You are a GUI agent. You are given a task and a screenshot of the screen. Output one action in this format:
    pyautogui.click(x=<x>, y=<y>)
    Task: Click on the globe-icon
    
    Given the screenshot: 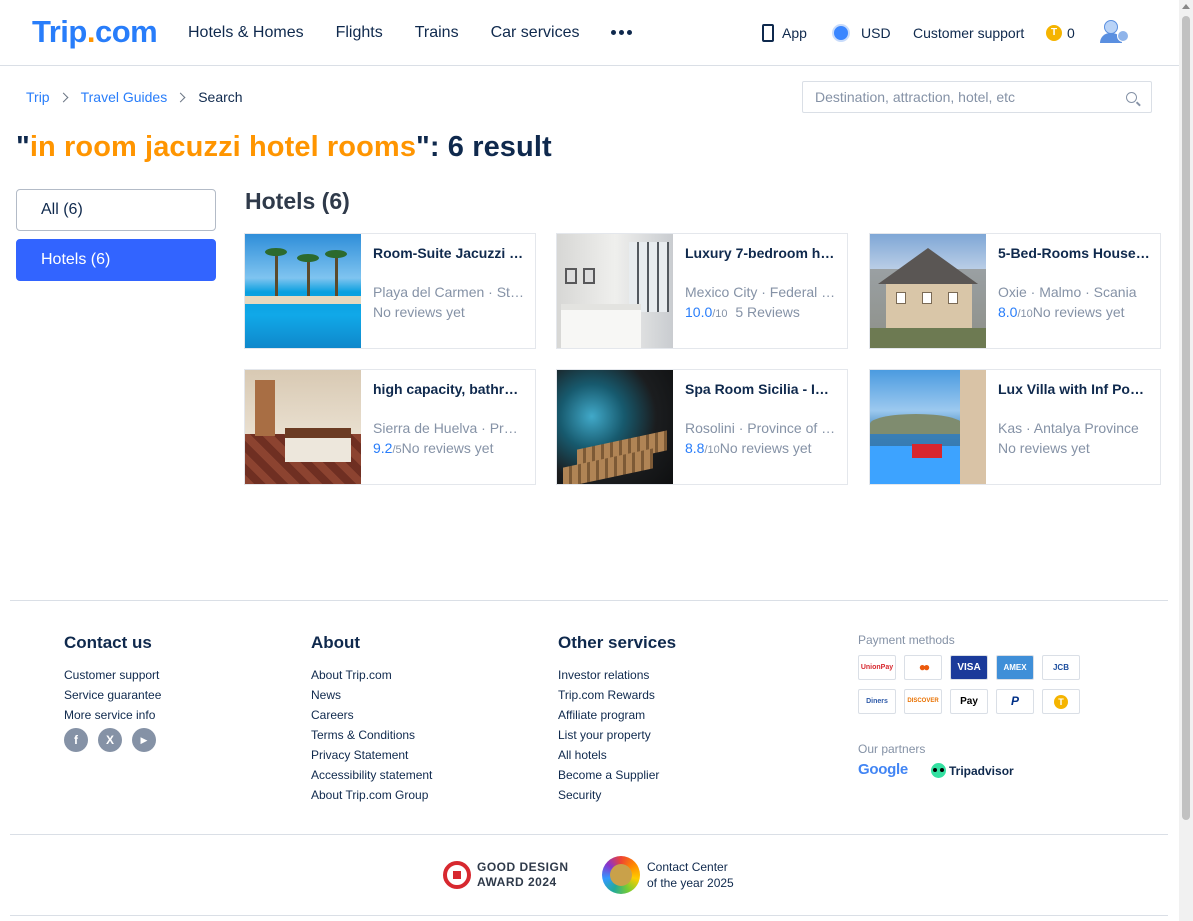 What is the action you would take?
    pyautogui.click(x=841, y=33)
    